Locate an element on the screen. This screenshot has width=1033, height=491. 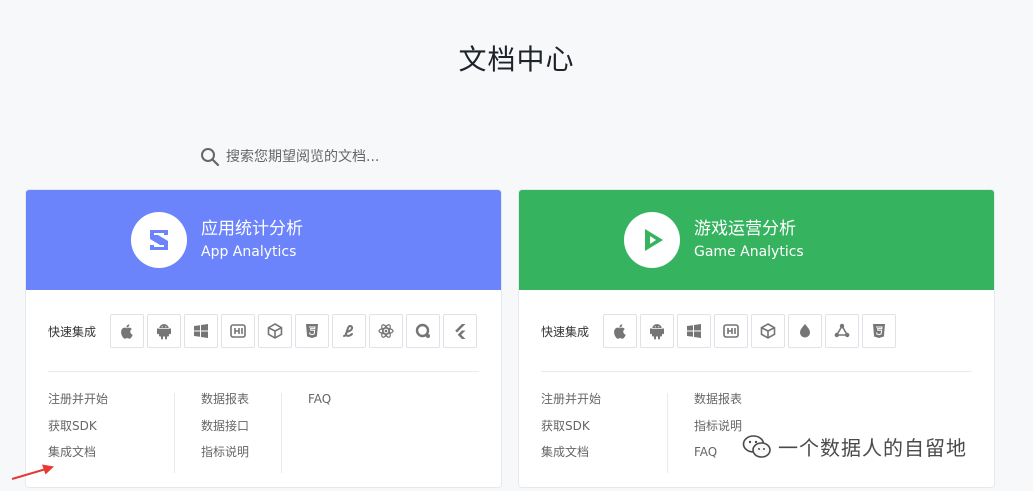
sdk-flutter-button is located at coordinates (460, 331).